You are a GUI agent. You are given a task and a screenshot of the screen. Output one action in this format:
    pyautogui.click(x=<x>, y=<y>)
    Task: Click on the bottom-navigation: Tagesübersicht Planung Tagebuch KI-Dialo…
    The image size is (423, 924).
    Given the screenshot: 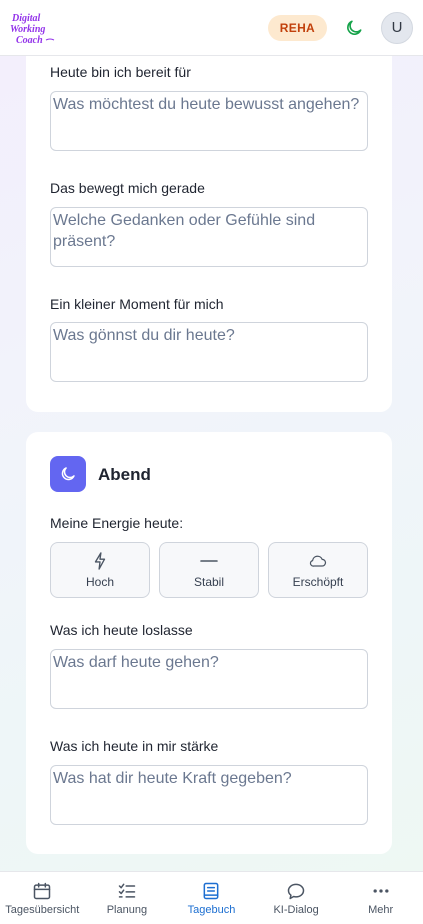 What is the action you would take?
    pyautogui.click(x=211, y=897)
    